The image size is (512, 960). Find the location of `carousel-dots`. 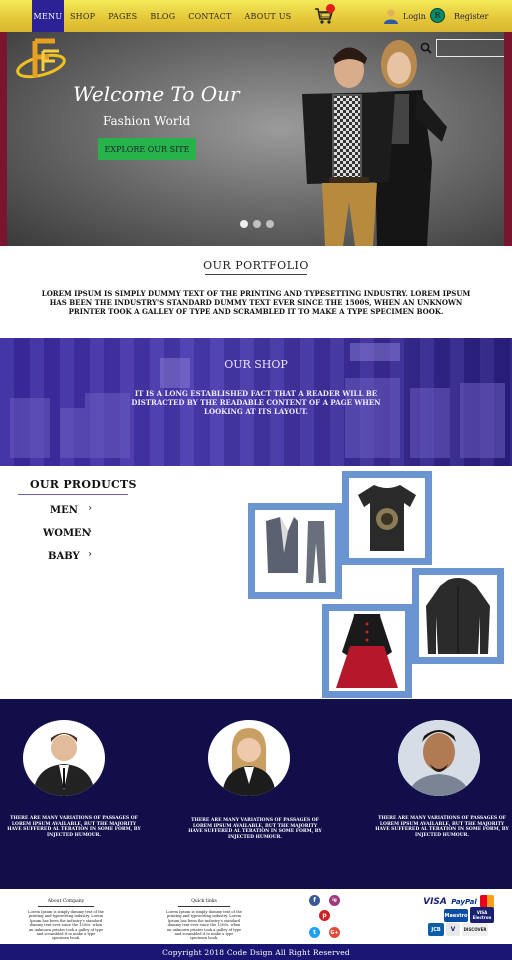

carousel-dots is located at coordinates (257, 224).